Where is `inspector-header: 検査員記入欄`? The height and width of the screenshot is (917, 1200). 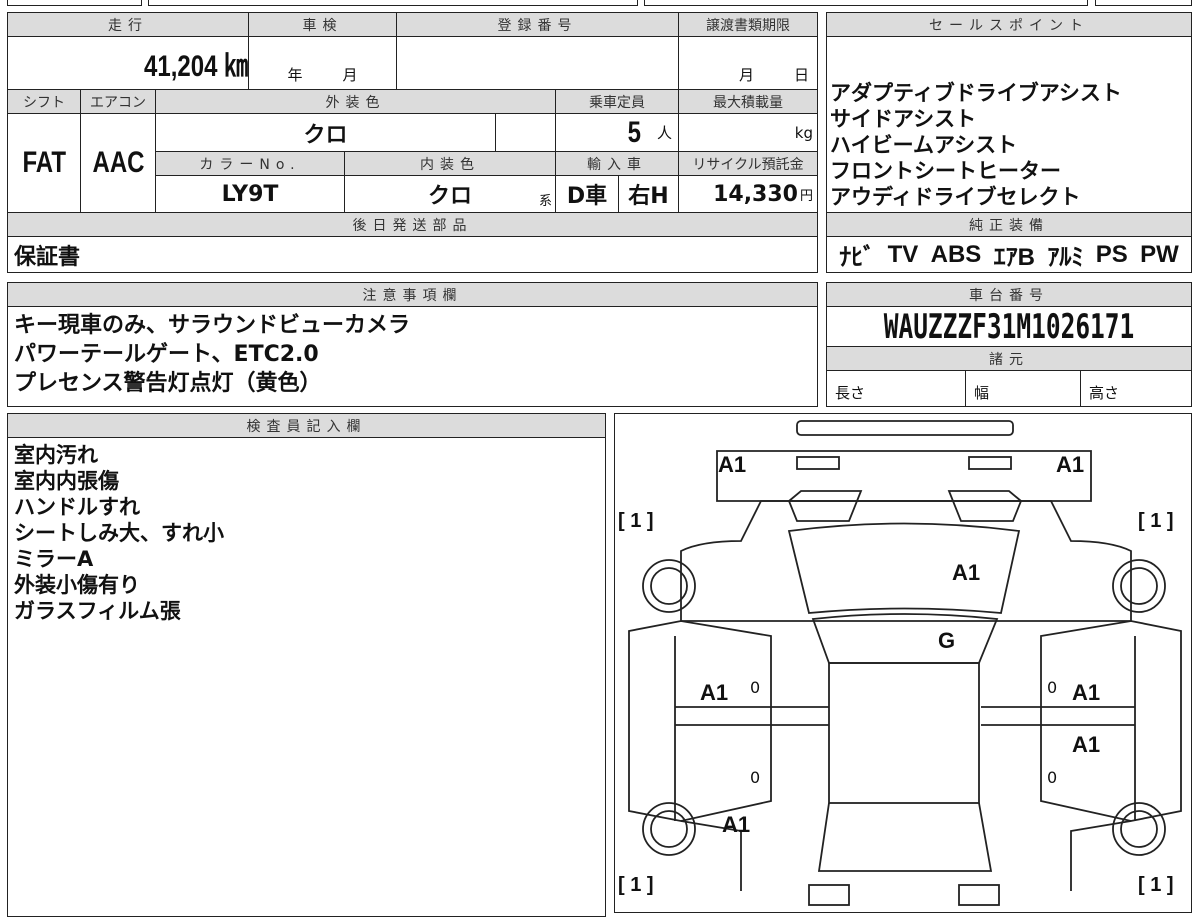
inspector-header: 検査員記入欄 is located at coordinates (306, 425).